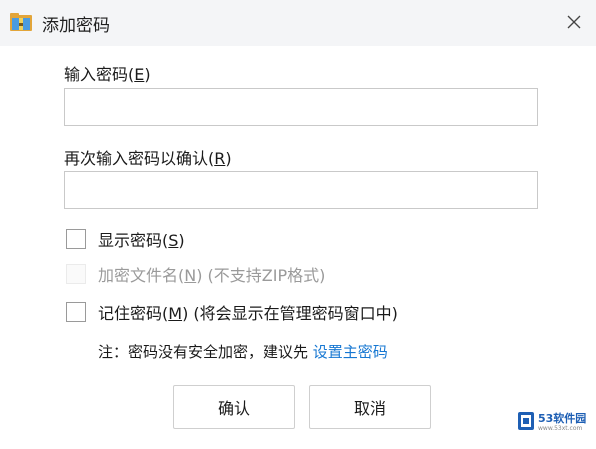  Describe the element at coordinates (526, 421) in the screenshot. I see `watermark-logo-icon` at that location.